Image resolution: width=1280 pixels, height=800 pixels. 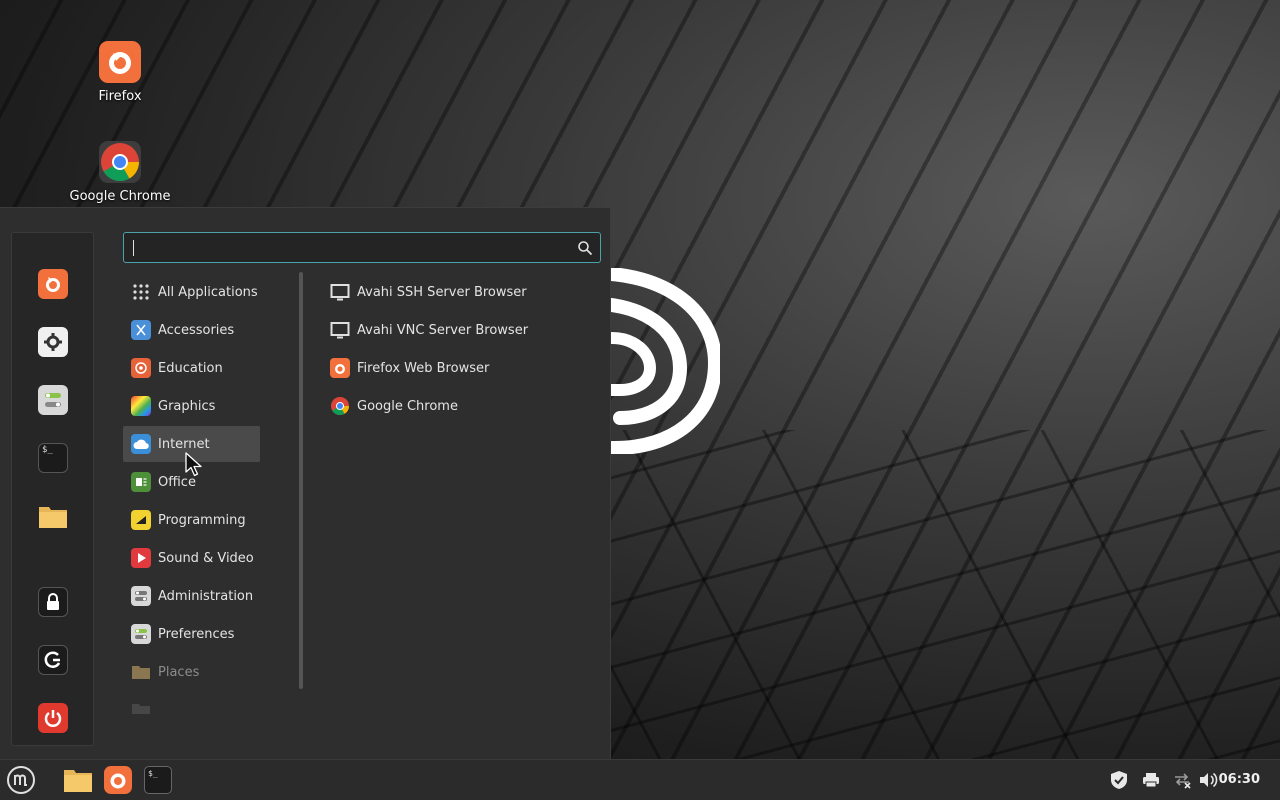 I want to click on category-scrollbar, so click(x=301, y=480).